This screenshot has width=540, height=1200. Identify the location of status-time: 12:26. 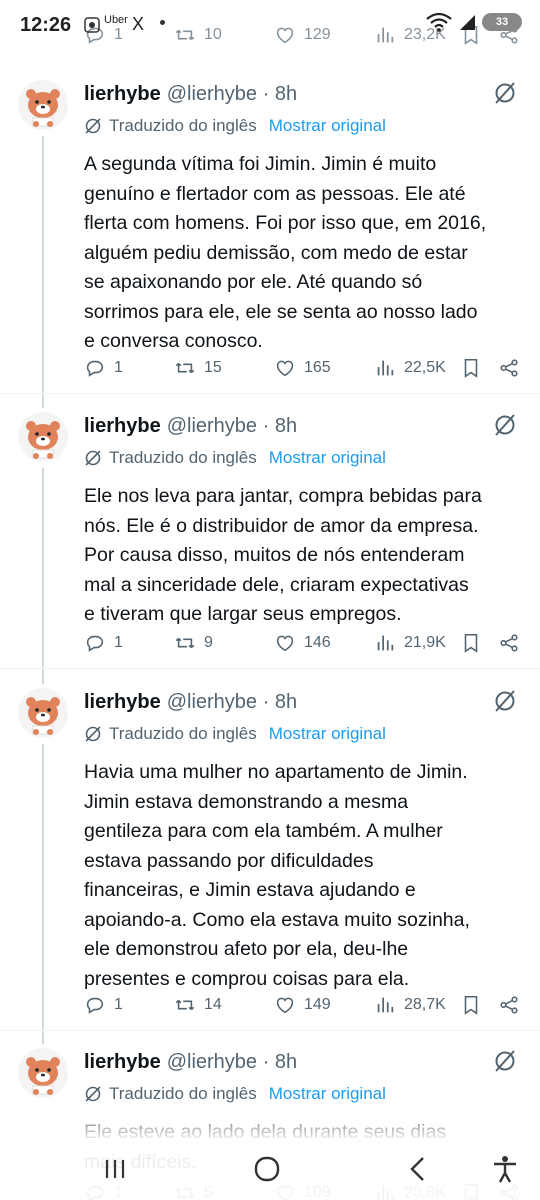
(46, 25).